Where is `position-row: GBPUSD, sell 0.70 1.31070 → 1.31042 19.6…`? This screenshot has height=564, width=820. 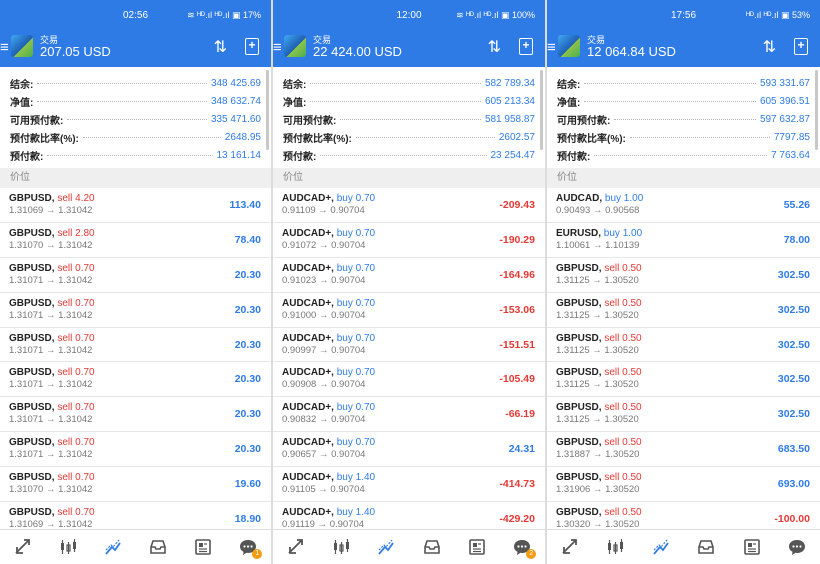 position-row: GBPUSD, sell 0.70 1.31070 → 1.31042 19.6… is located at coordinates (135, 484).